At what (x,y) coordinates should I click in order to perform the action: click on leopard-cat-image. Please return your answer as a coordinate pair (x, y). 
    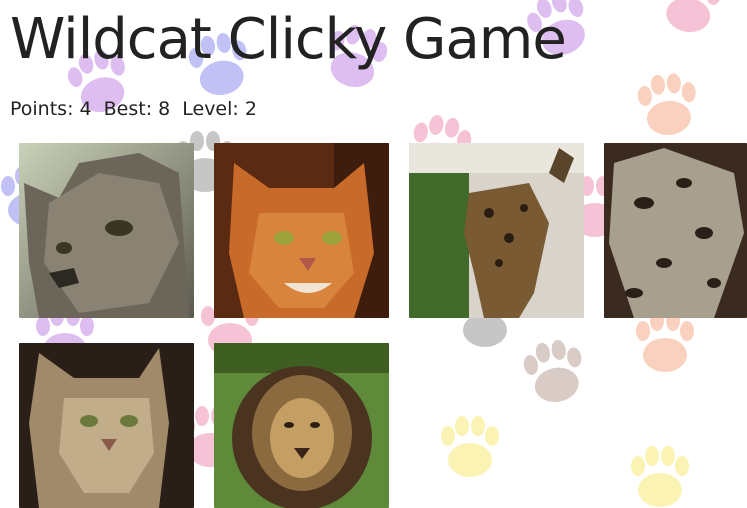
    Looking at the image, I should click on (496, 230).